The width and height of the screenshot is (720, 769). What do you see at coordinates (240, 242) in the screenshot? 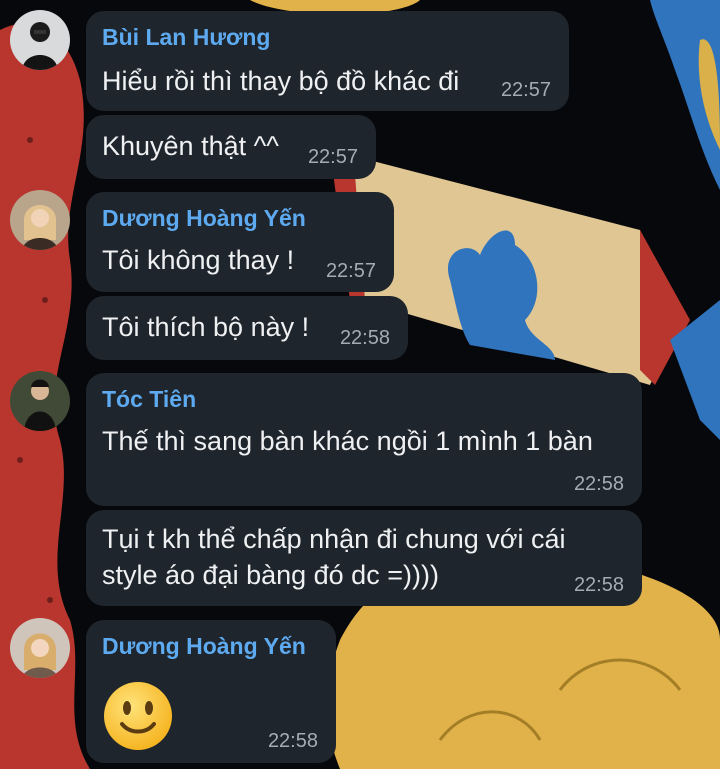
I see `message-bubble: Dương Hoàng Yến Tôi không thay ! 22:57` at bounding box center [240, 242].